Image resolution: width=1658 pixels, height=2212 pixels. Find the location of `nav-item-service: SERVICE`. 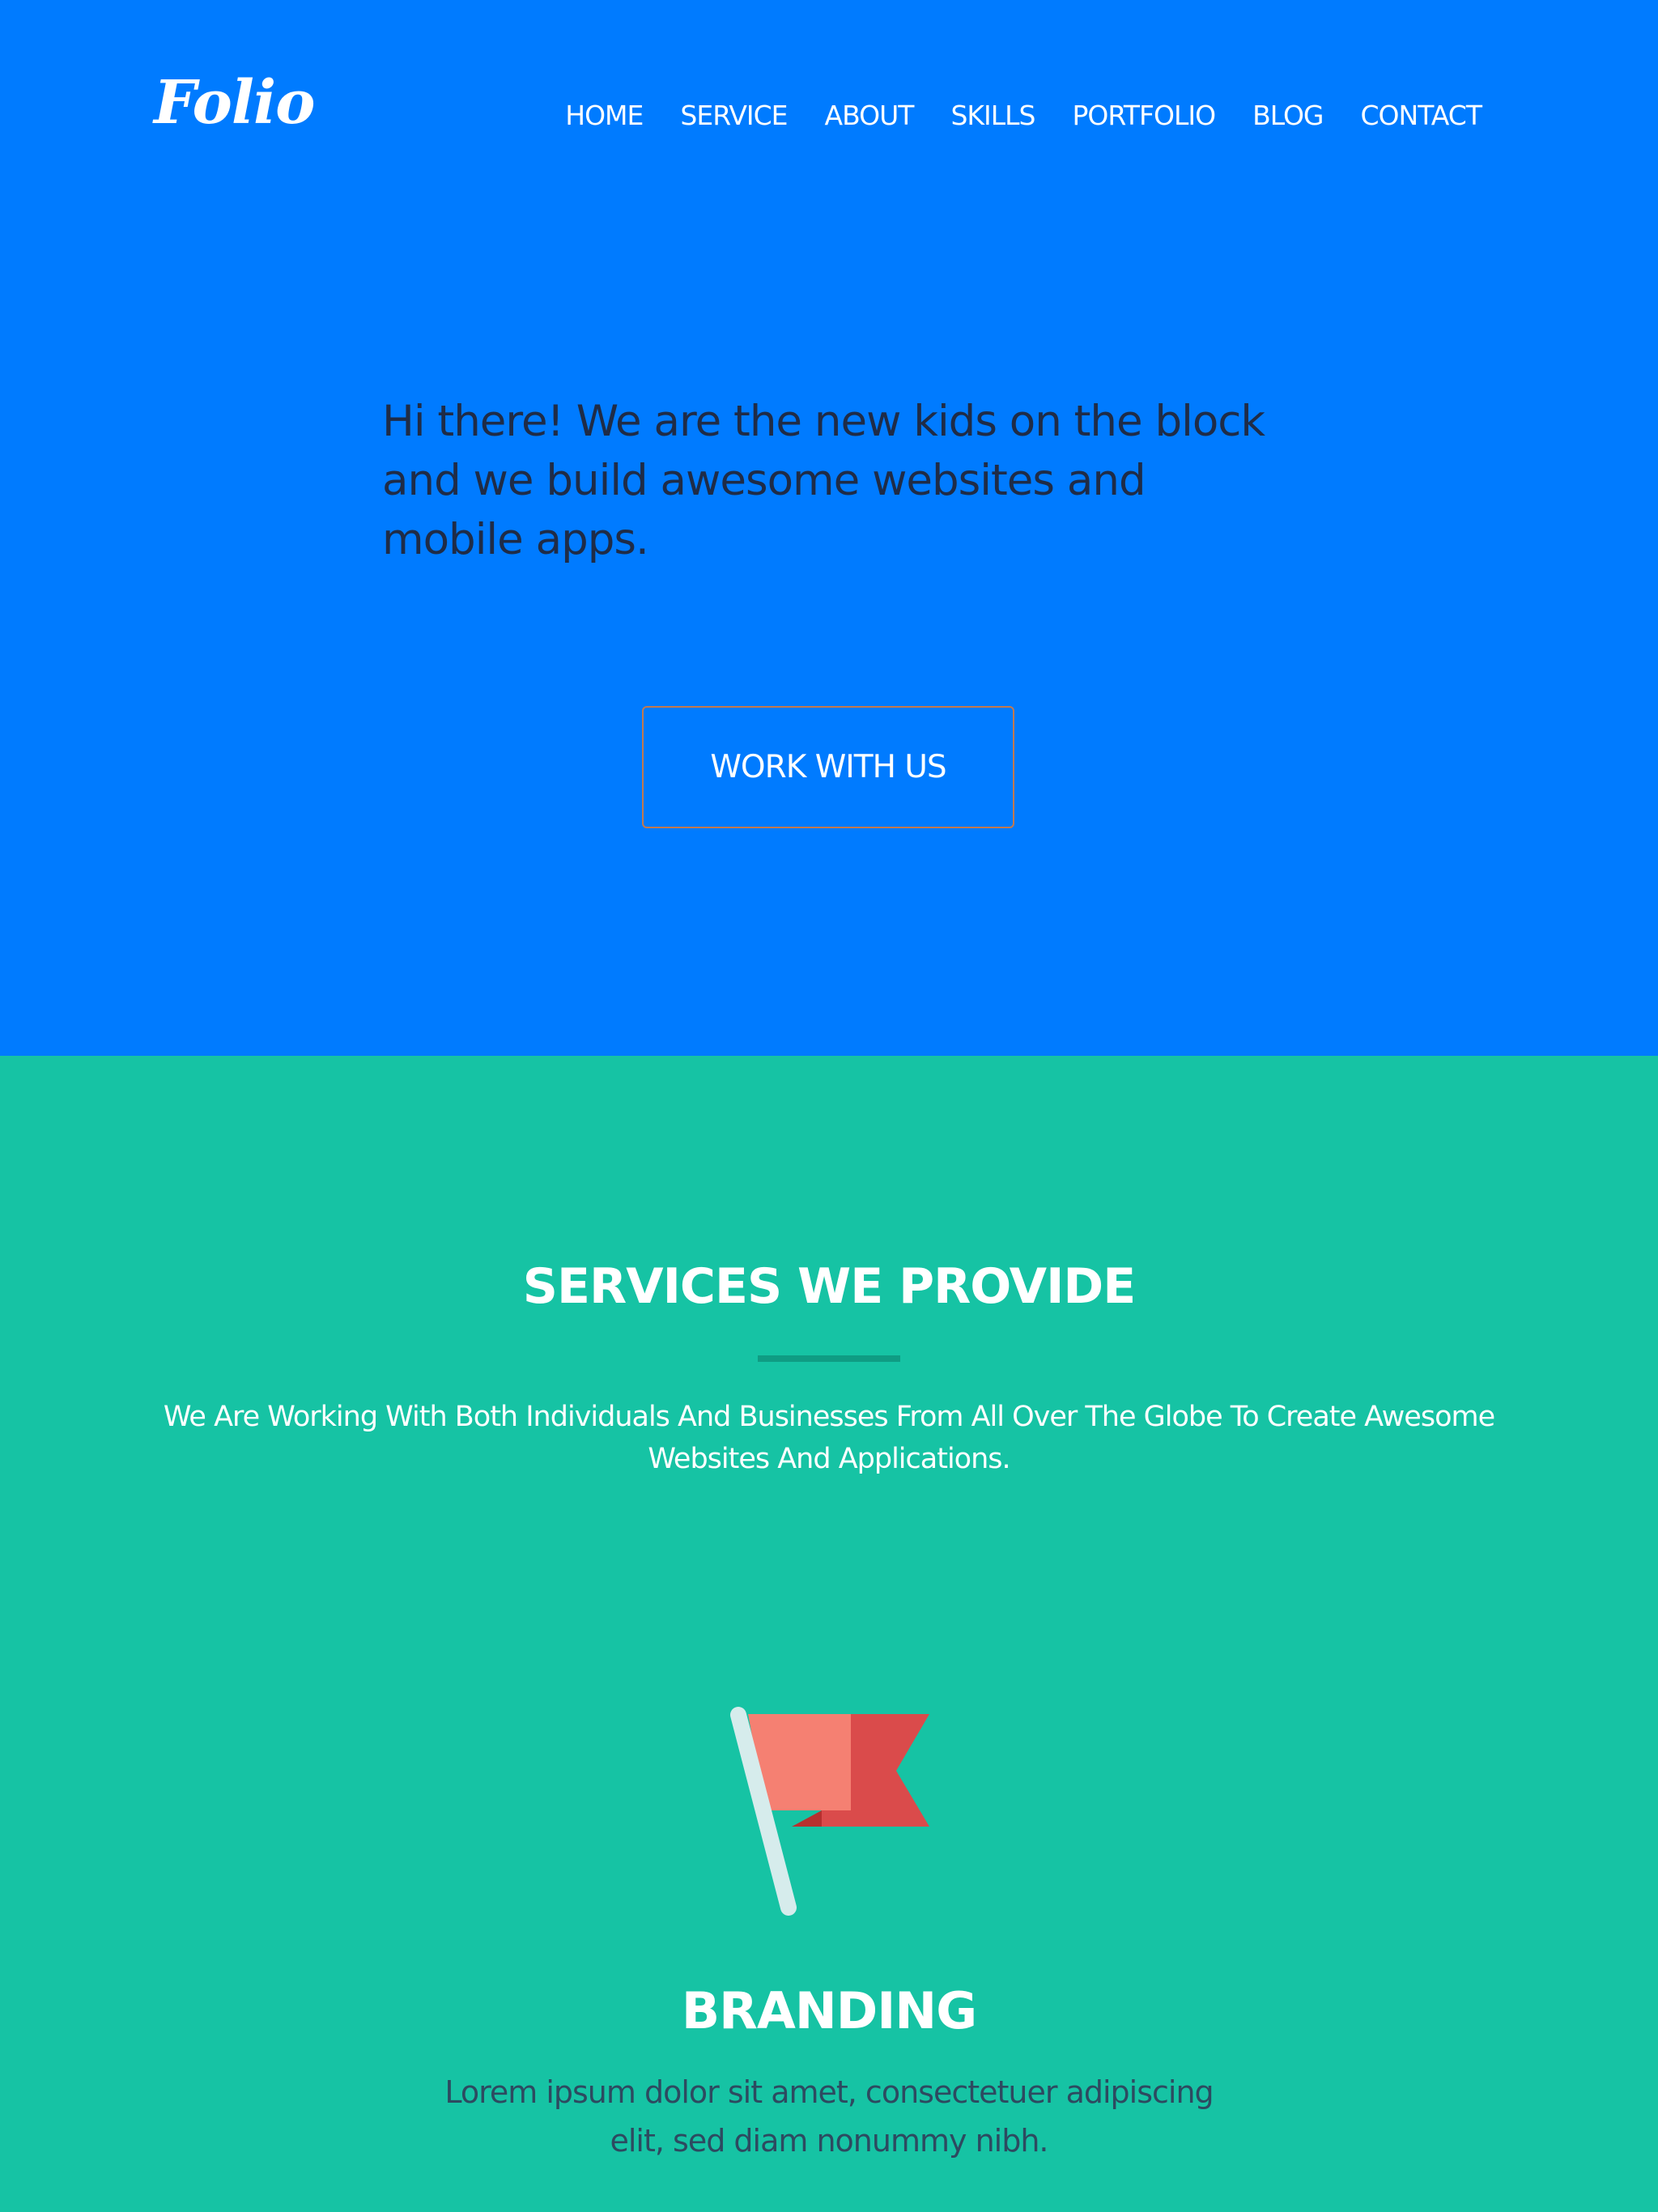

nav-item-service: SERVICE is located at coordinates (734, 116).